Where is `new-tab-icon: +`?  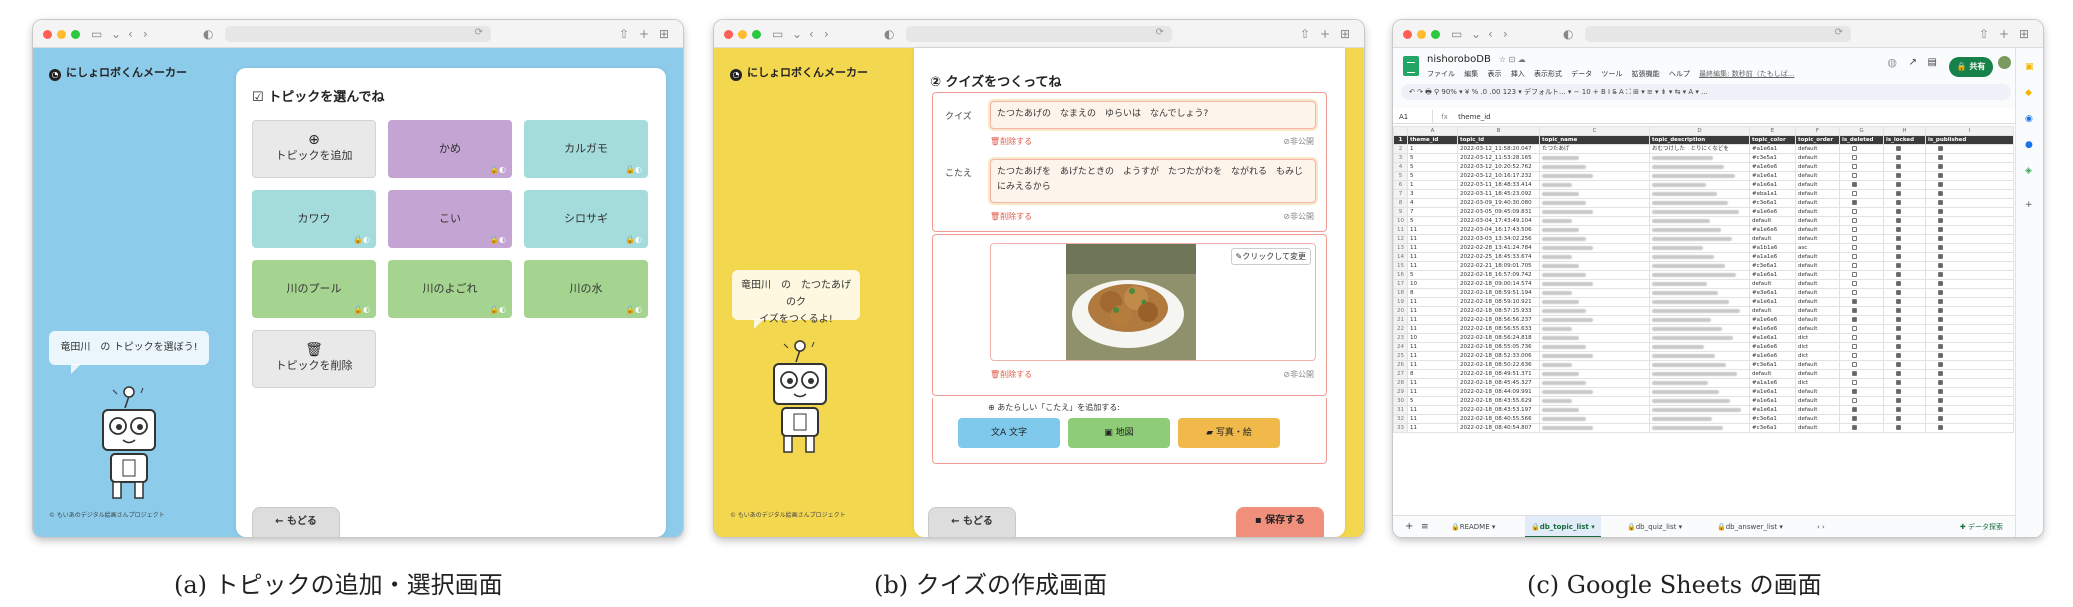 new-tab-icon: + is located at coordinates (1325, 34).